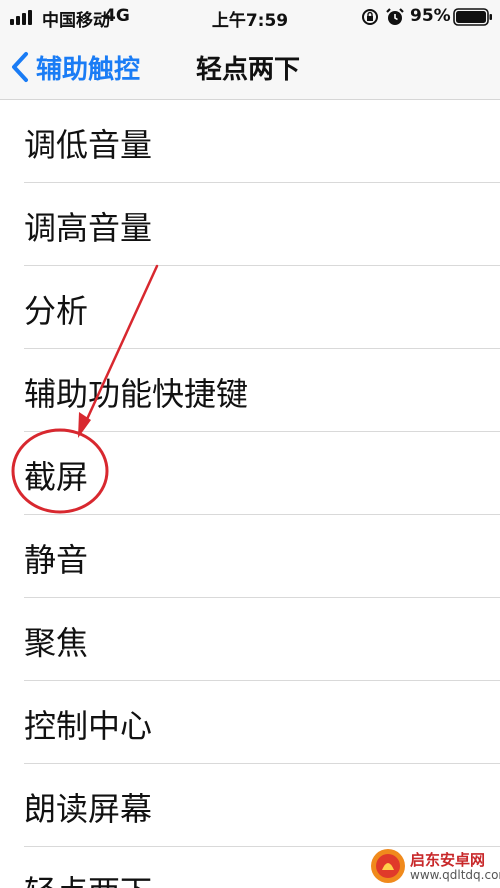  What do you see at coordinates (250, 17) in the screenshot?
I see `status-bar: 中国移动 4G 上午7:59 95%` at bounding box center [250, 17].